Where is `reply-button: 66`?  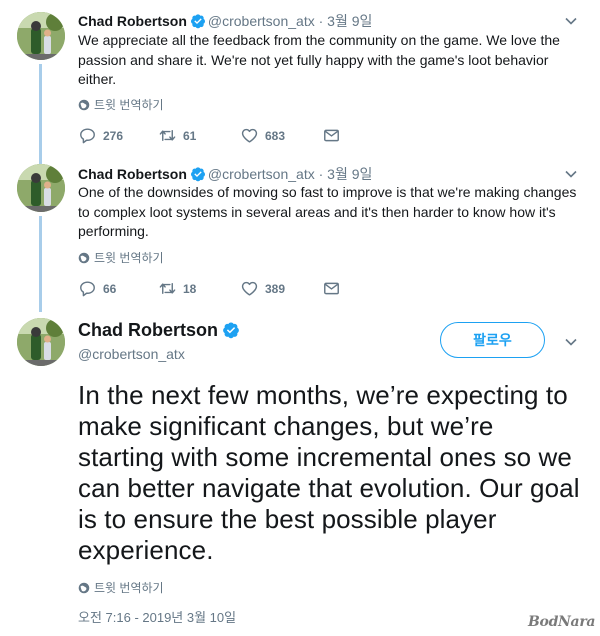
reply-button: 66 is located at coordinates (118, 288).